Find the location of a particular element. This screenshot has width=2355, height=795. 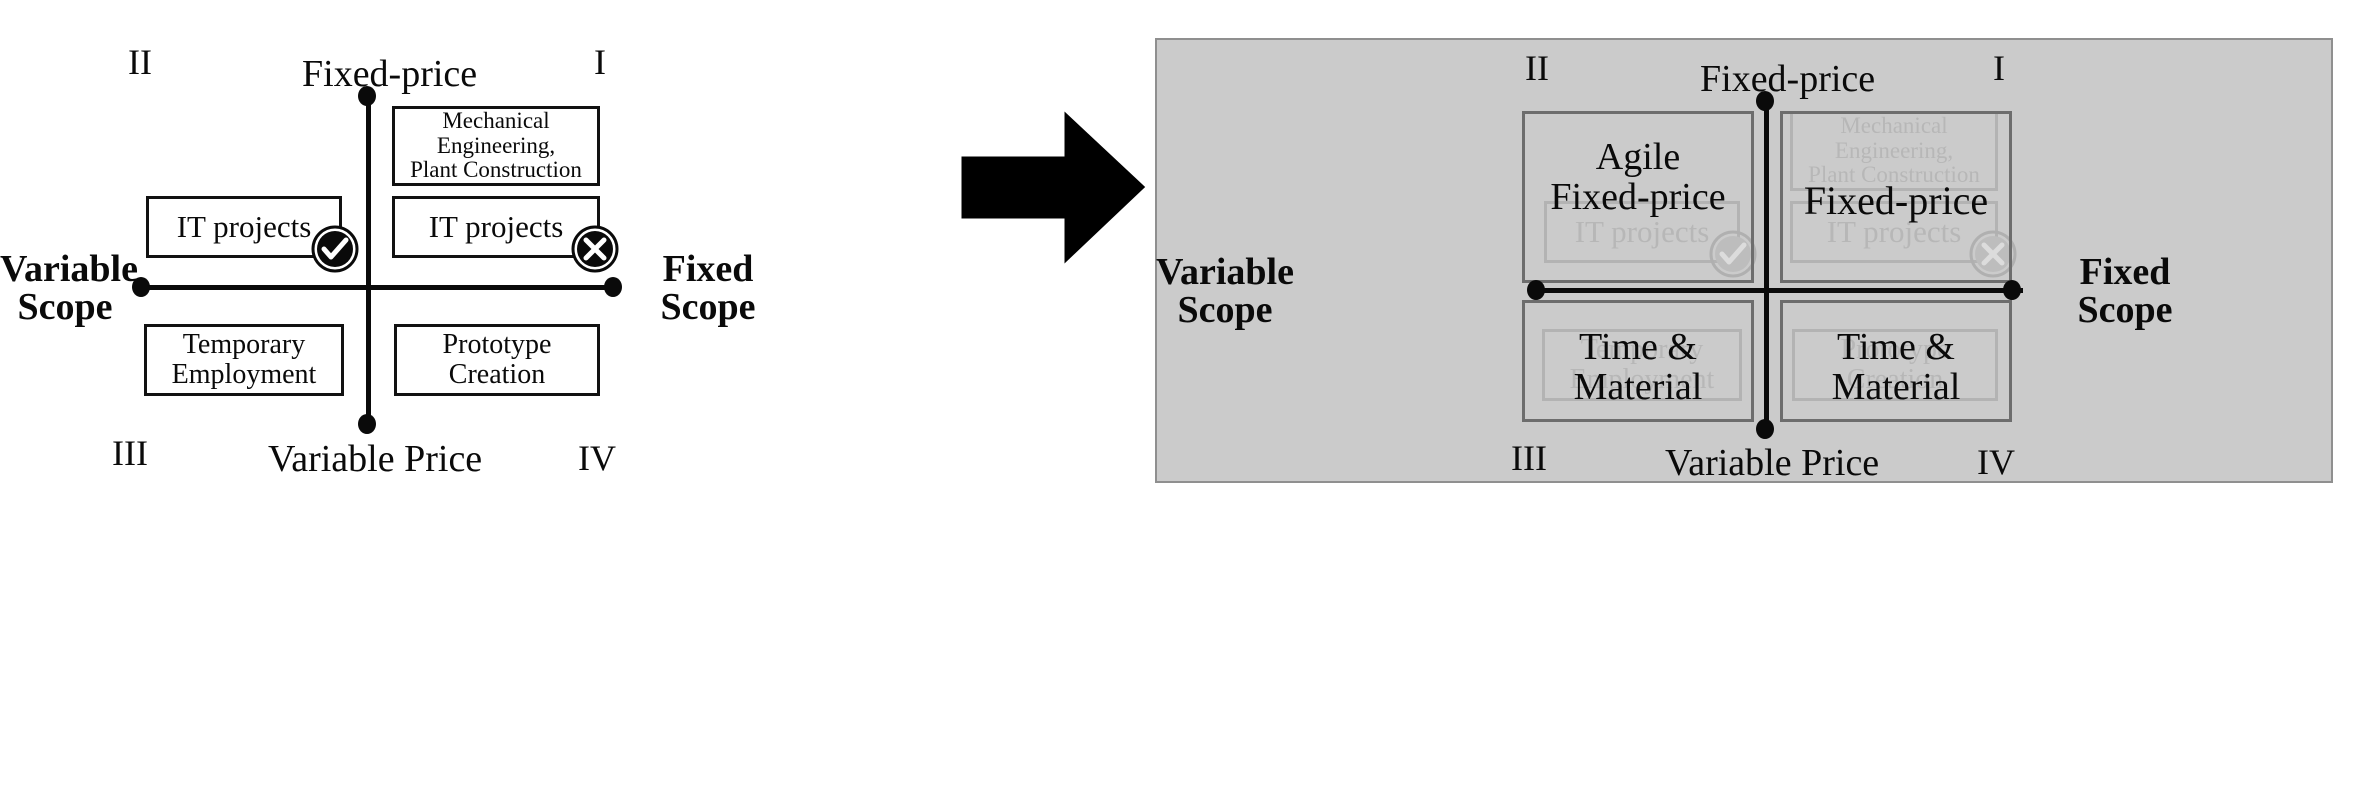

axis-endpoint-right-dot is located at coordinates (613, 287).